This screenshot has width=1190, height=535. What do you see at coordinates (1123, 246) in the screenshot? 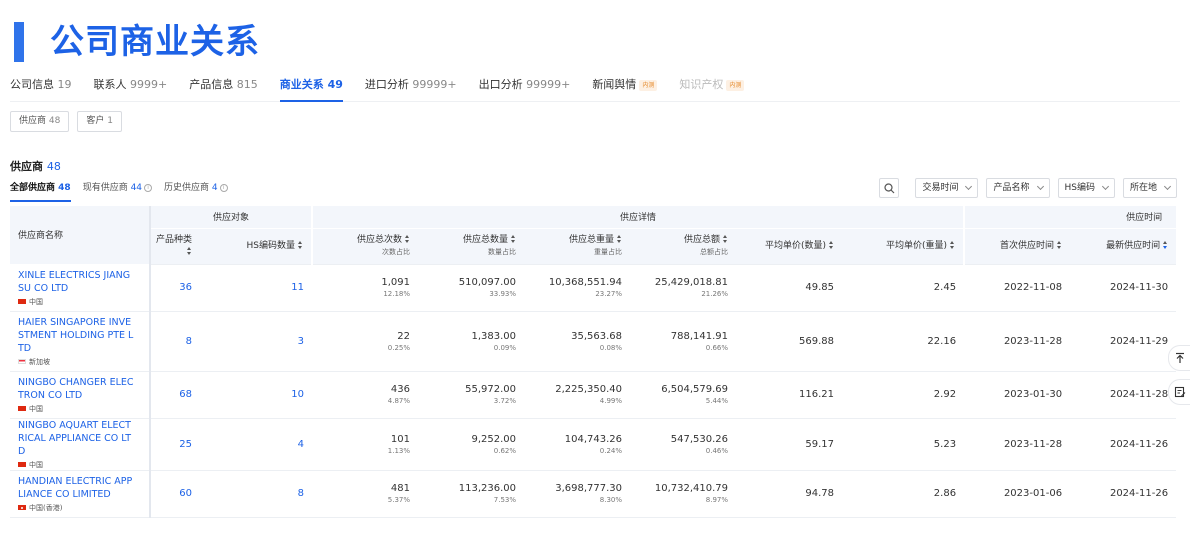
I see `col-last-date: 最新供应时间` at bounding box center [1123, 246].